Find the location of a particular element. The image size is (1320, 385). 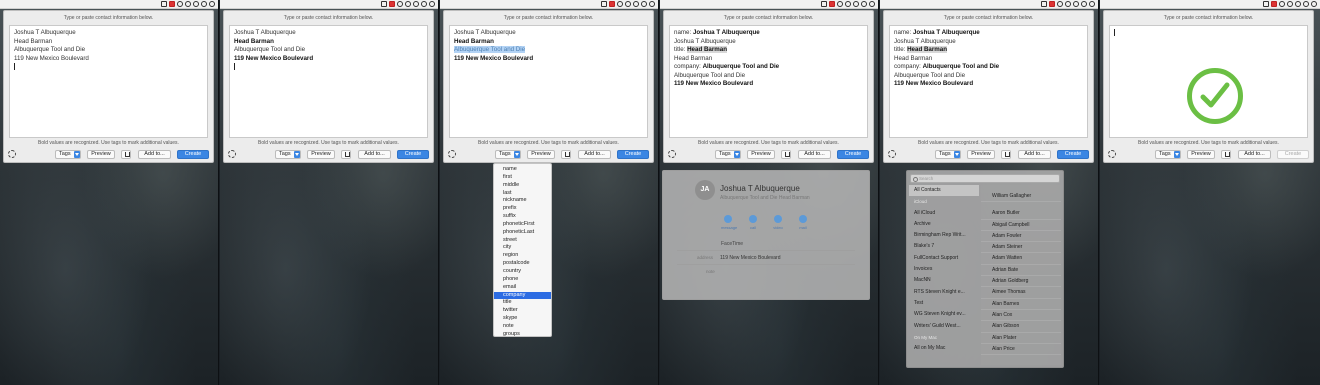

tag-menu-item: country is located at coordinates (522, 272).